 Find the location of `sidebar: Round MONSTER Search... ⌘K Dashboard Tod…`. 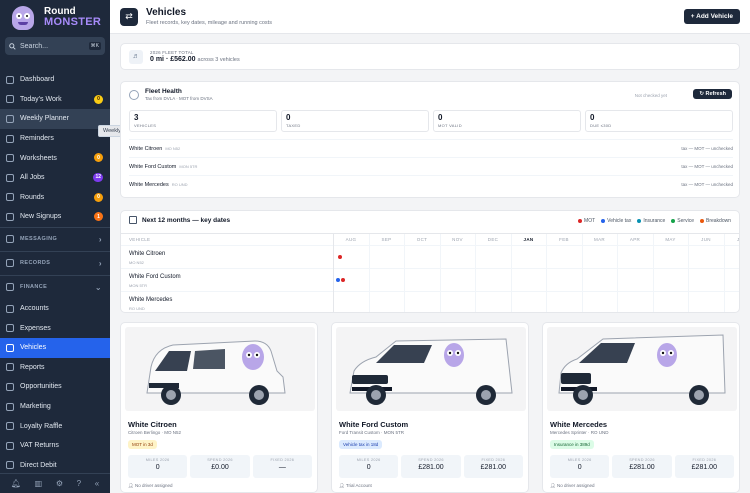

sidebar: Round MONSTER Search... ⌘K Dashboard Tod… is located at coordinates (55, 246).